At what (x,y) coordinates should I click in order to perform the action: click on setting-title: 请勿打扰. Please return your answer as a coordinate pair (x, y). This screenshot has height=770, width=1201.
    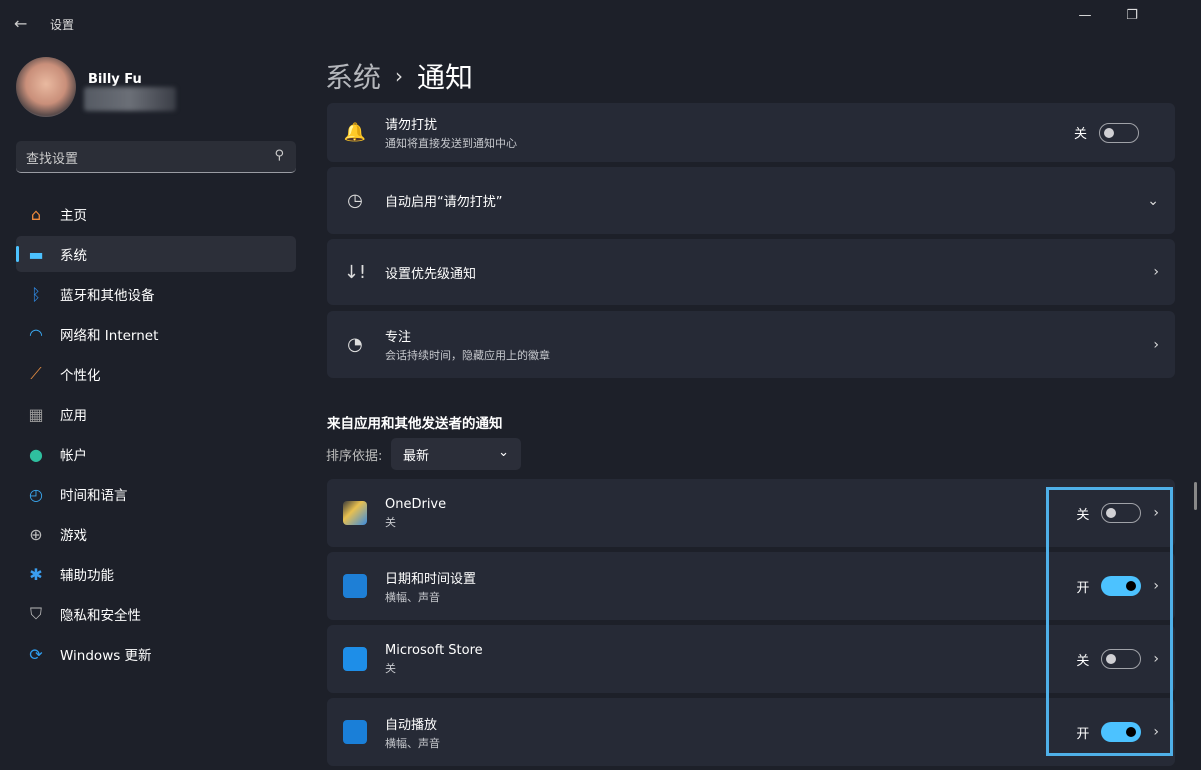
    Looking at the image, I should click on (411, 125).